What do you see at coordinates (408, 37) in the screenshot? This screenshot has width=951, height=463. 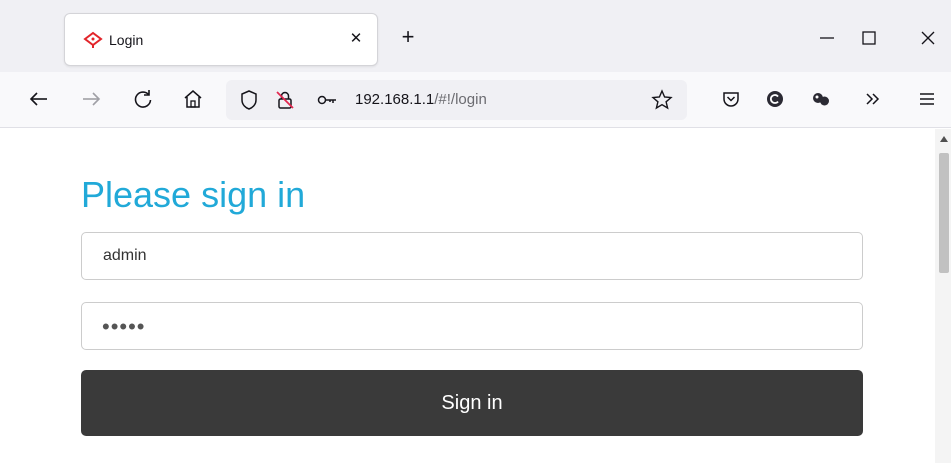 I see `new-tab-icon: +` at bounding box center [408, 37].